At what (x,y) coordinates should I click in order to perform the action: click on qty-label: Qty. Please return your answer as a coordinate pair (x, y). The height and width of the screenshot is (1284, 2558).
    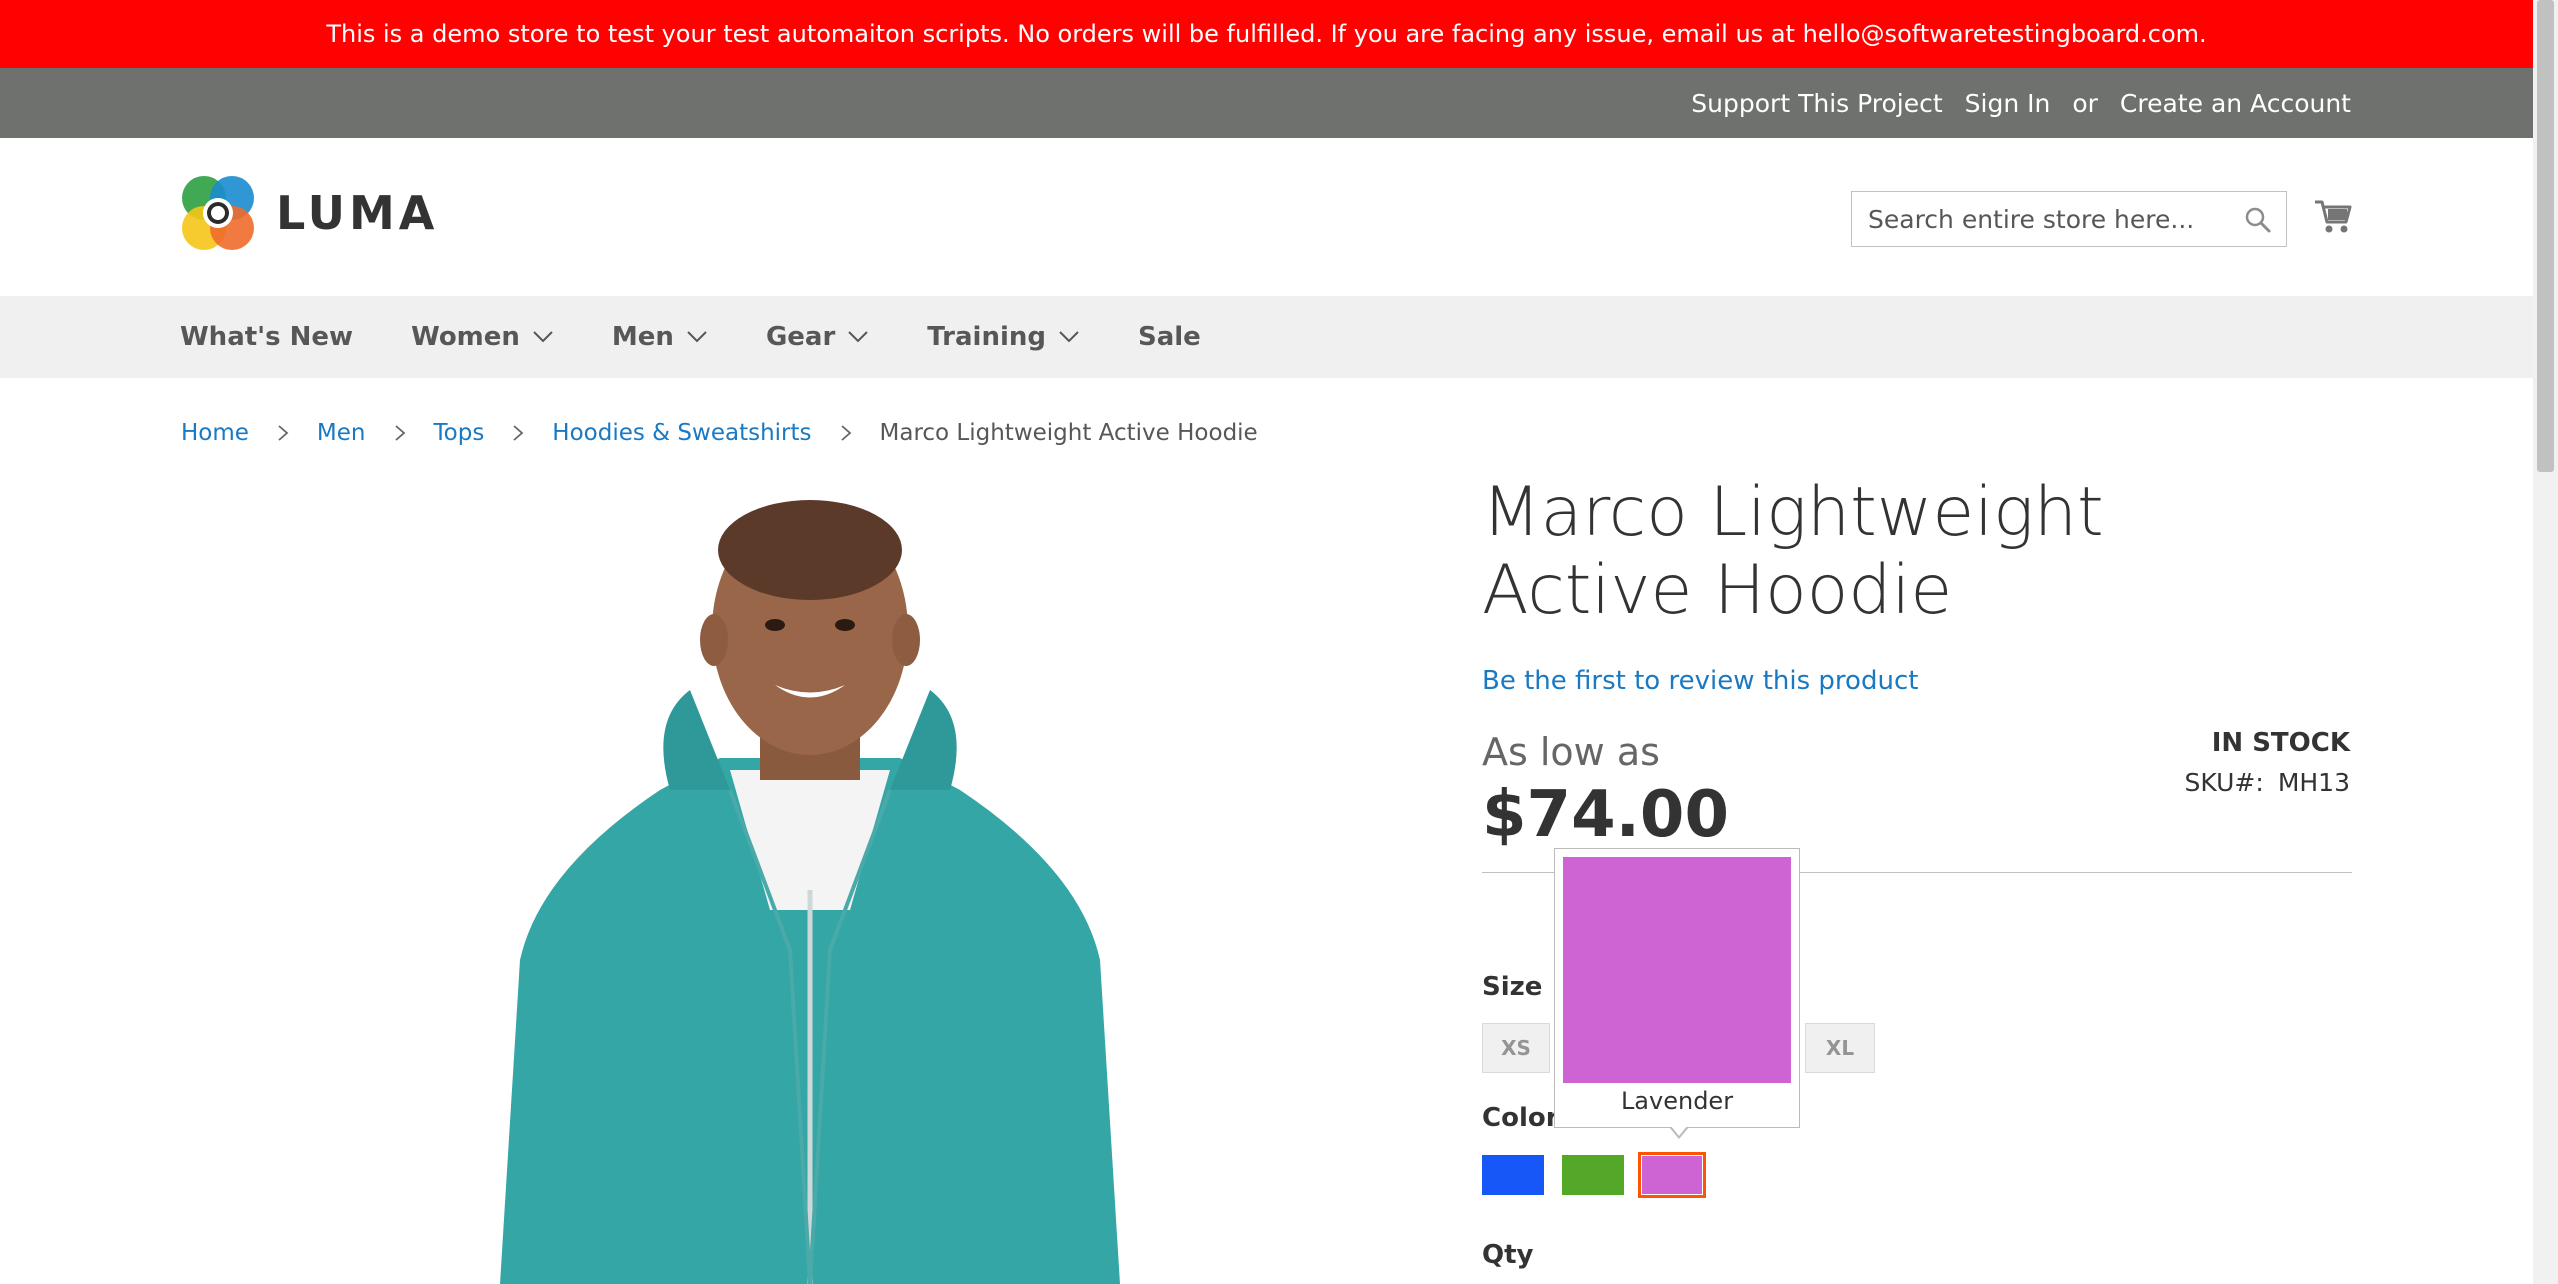
    Looking at the image, I should click on (1508, 1255).